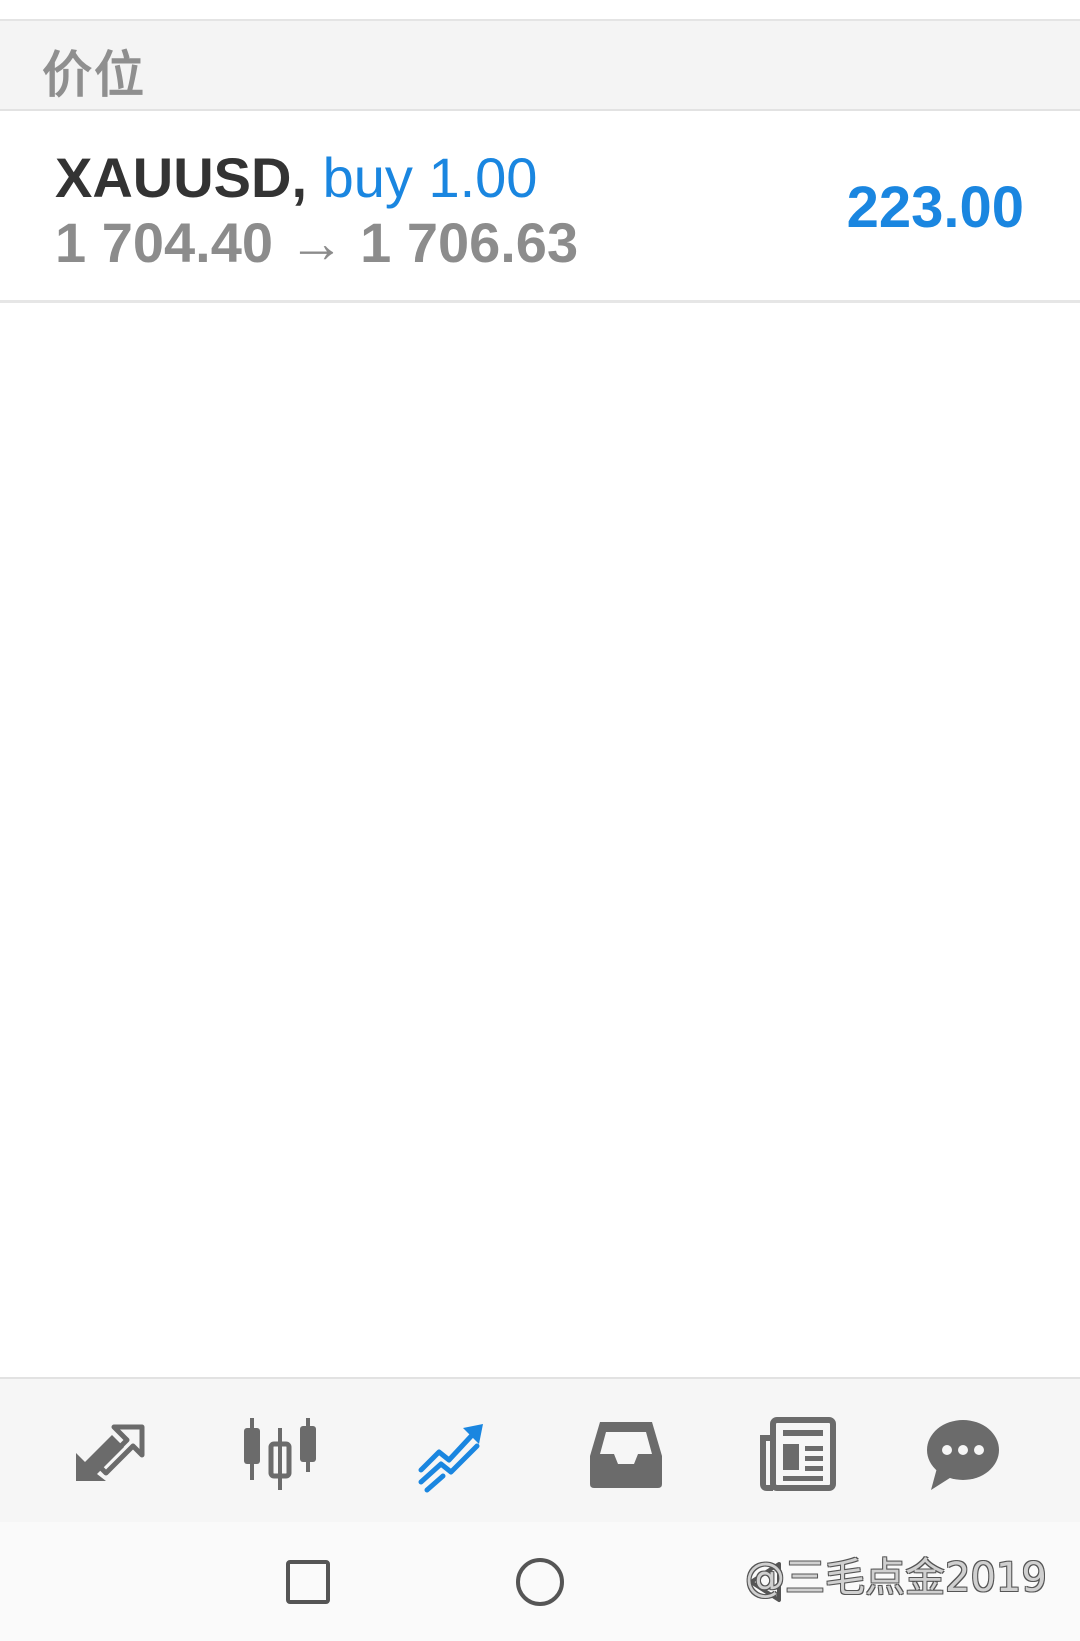 This screenshot has width=1080, height=1641. Describe the element at coordinates (935, 207) in the screenshot. I see `position-profit: 223.00` at that location.